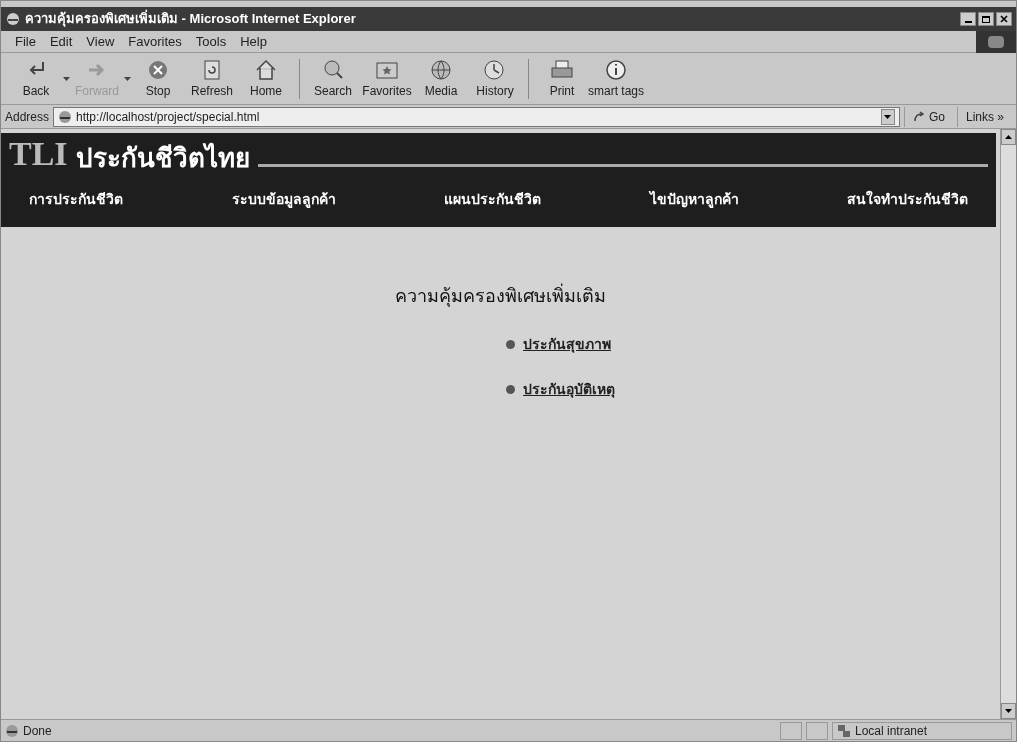  What do you see at coordinates (891, 731) in the screenshot?
I see `zone-text: Local intranet` at bounding box center [891, 731].